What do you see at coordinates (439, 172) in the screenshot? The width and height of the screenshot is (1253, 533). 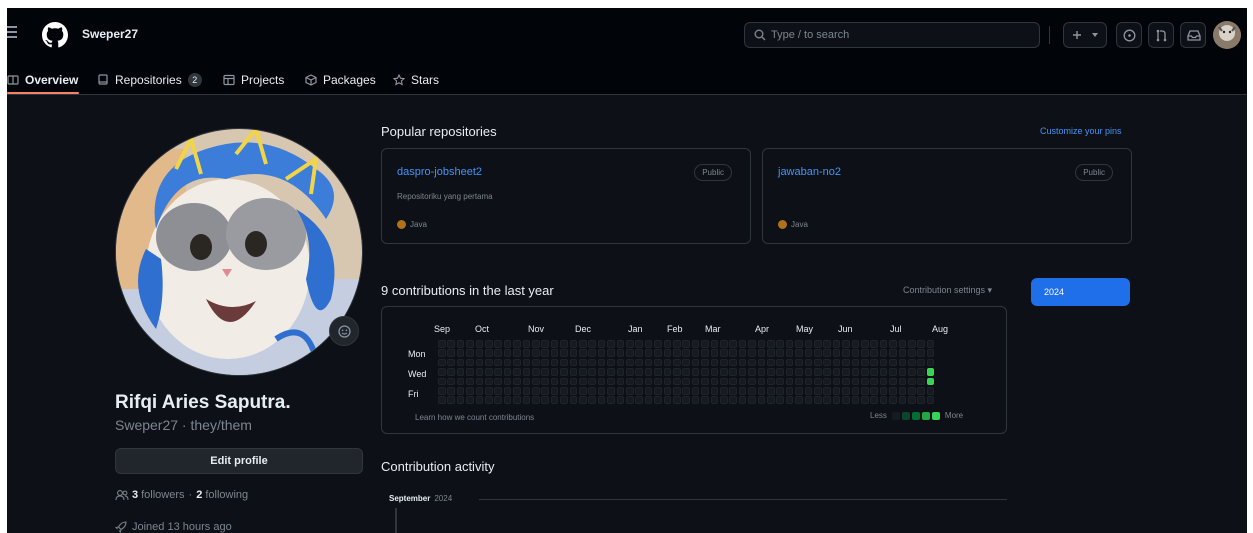 I see `repo-name-link: daspro-jobsheet2` at bounding box center [439, 172].